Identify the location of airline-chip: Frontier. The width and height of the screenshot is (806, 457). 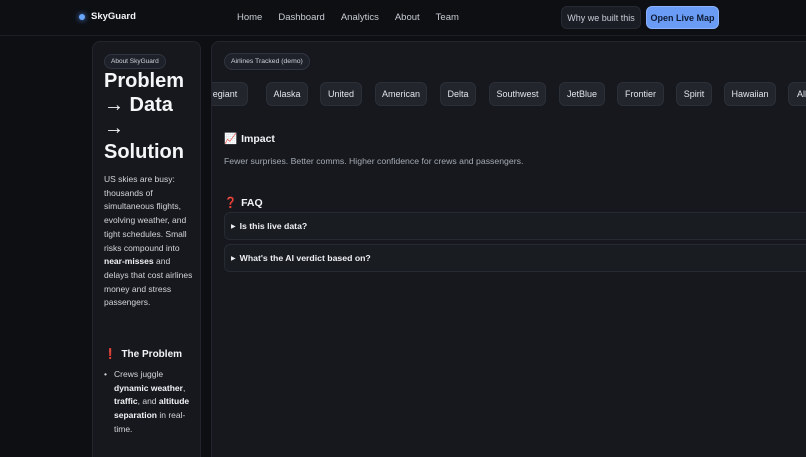
(640, 94).